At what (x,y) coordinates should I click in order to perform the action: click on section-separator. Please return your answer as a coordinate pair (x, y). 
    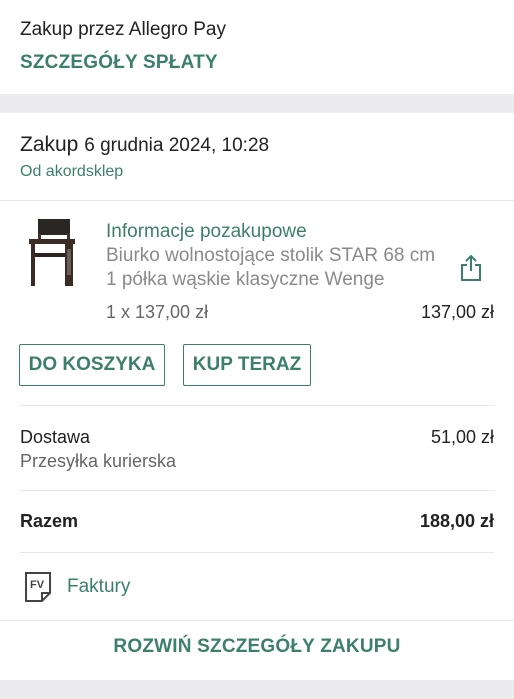
    Looking at the image, I should click on (257, 103).